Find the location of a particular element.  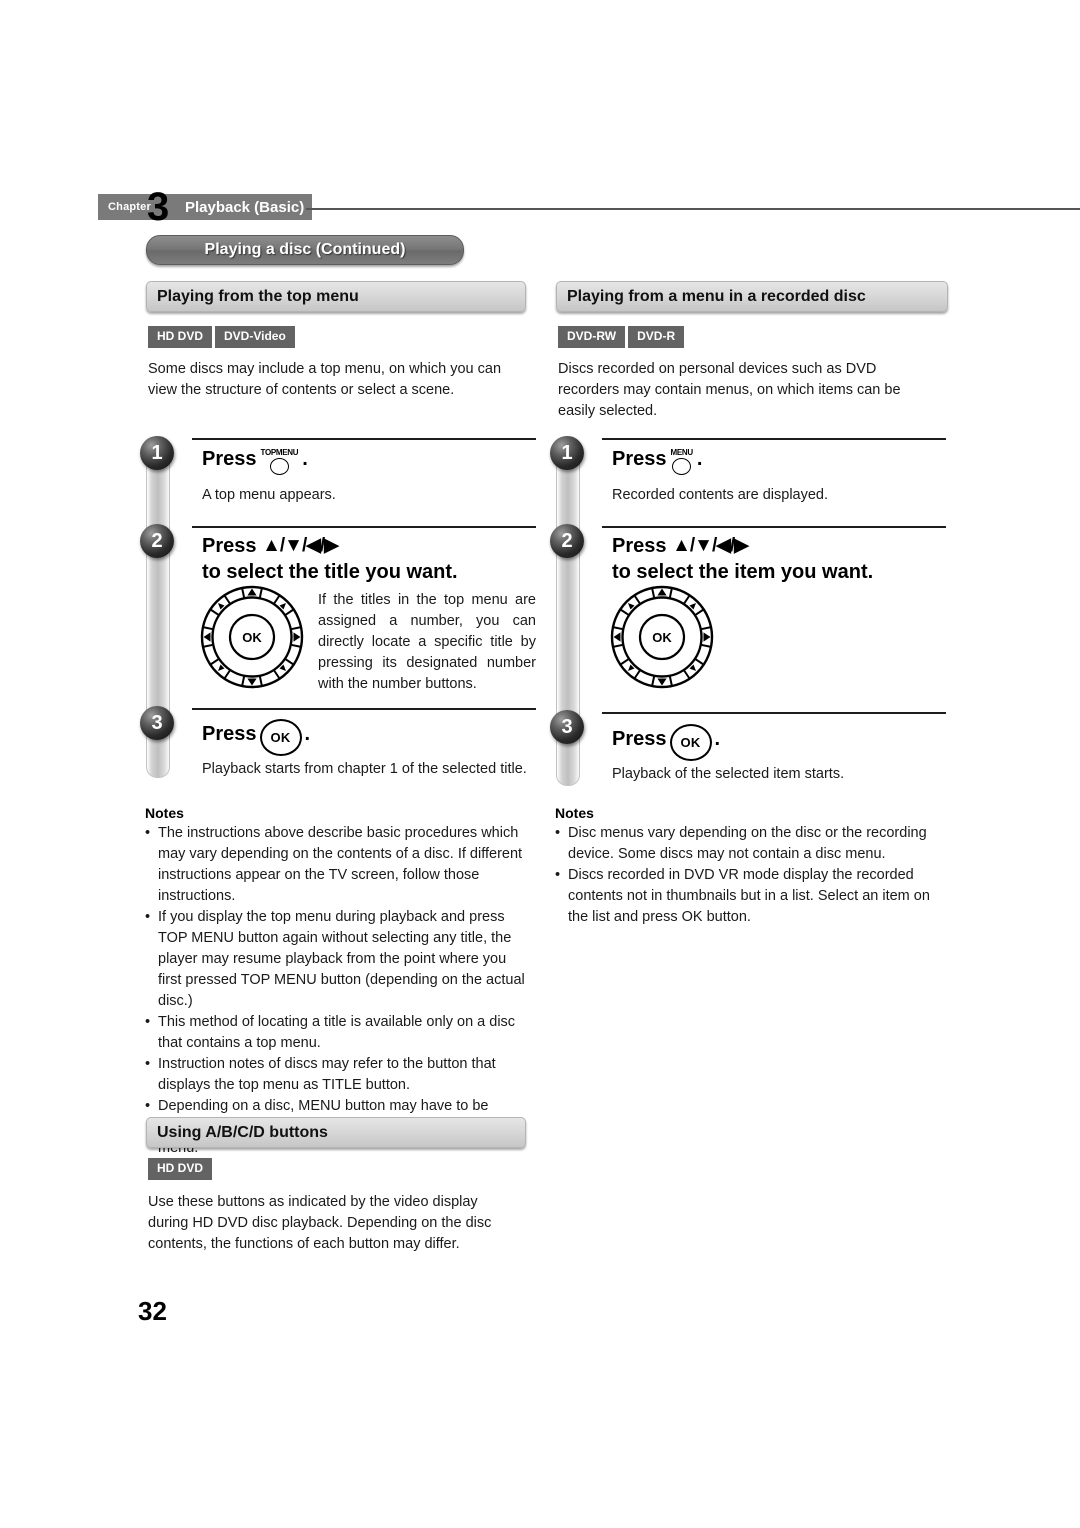

step-2-title-rest: to select the title you want. is located at coordinates (330, 572).